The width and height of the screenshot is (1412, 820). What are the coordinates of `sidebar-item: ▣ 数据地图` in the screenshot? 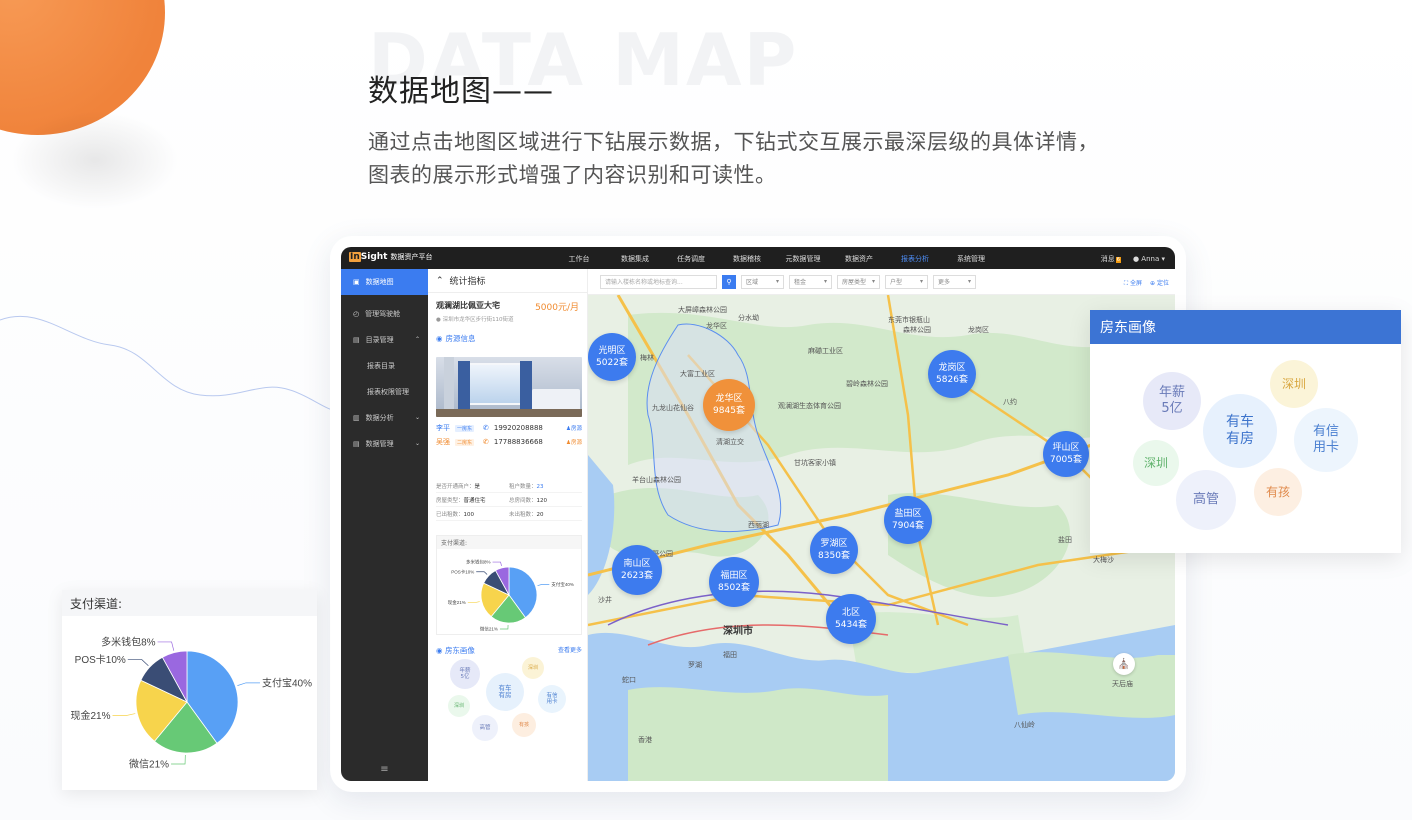 It's located at (384, 282).